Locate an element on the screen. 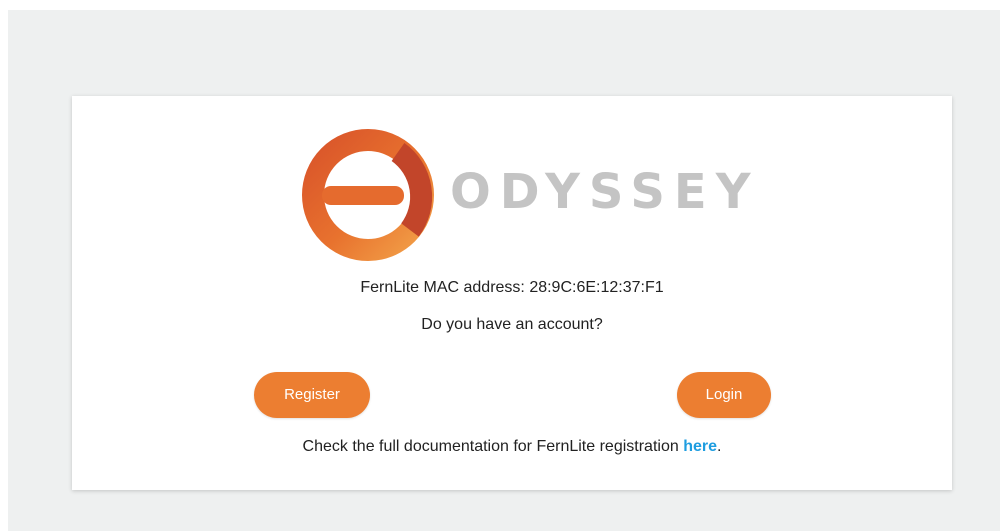  login-button: Login is located at coordinates (724, 395).